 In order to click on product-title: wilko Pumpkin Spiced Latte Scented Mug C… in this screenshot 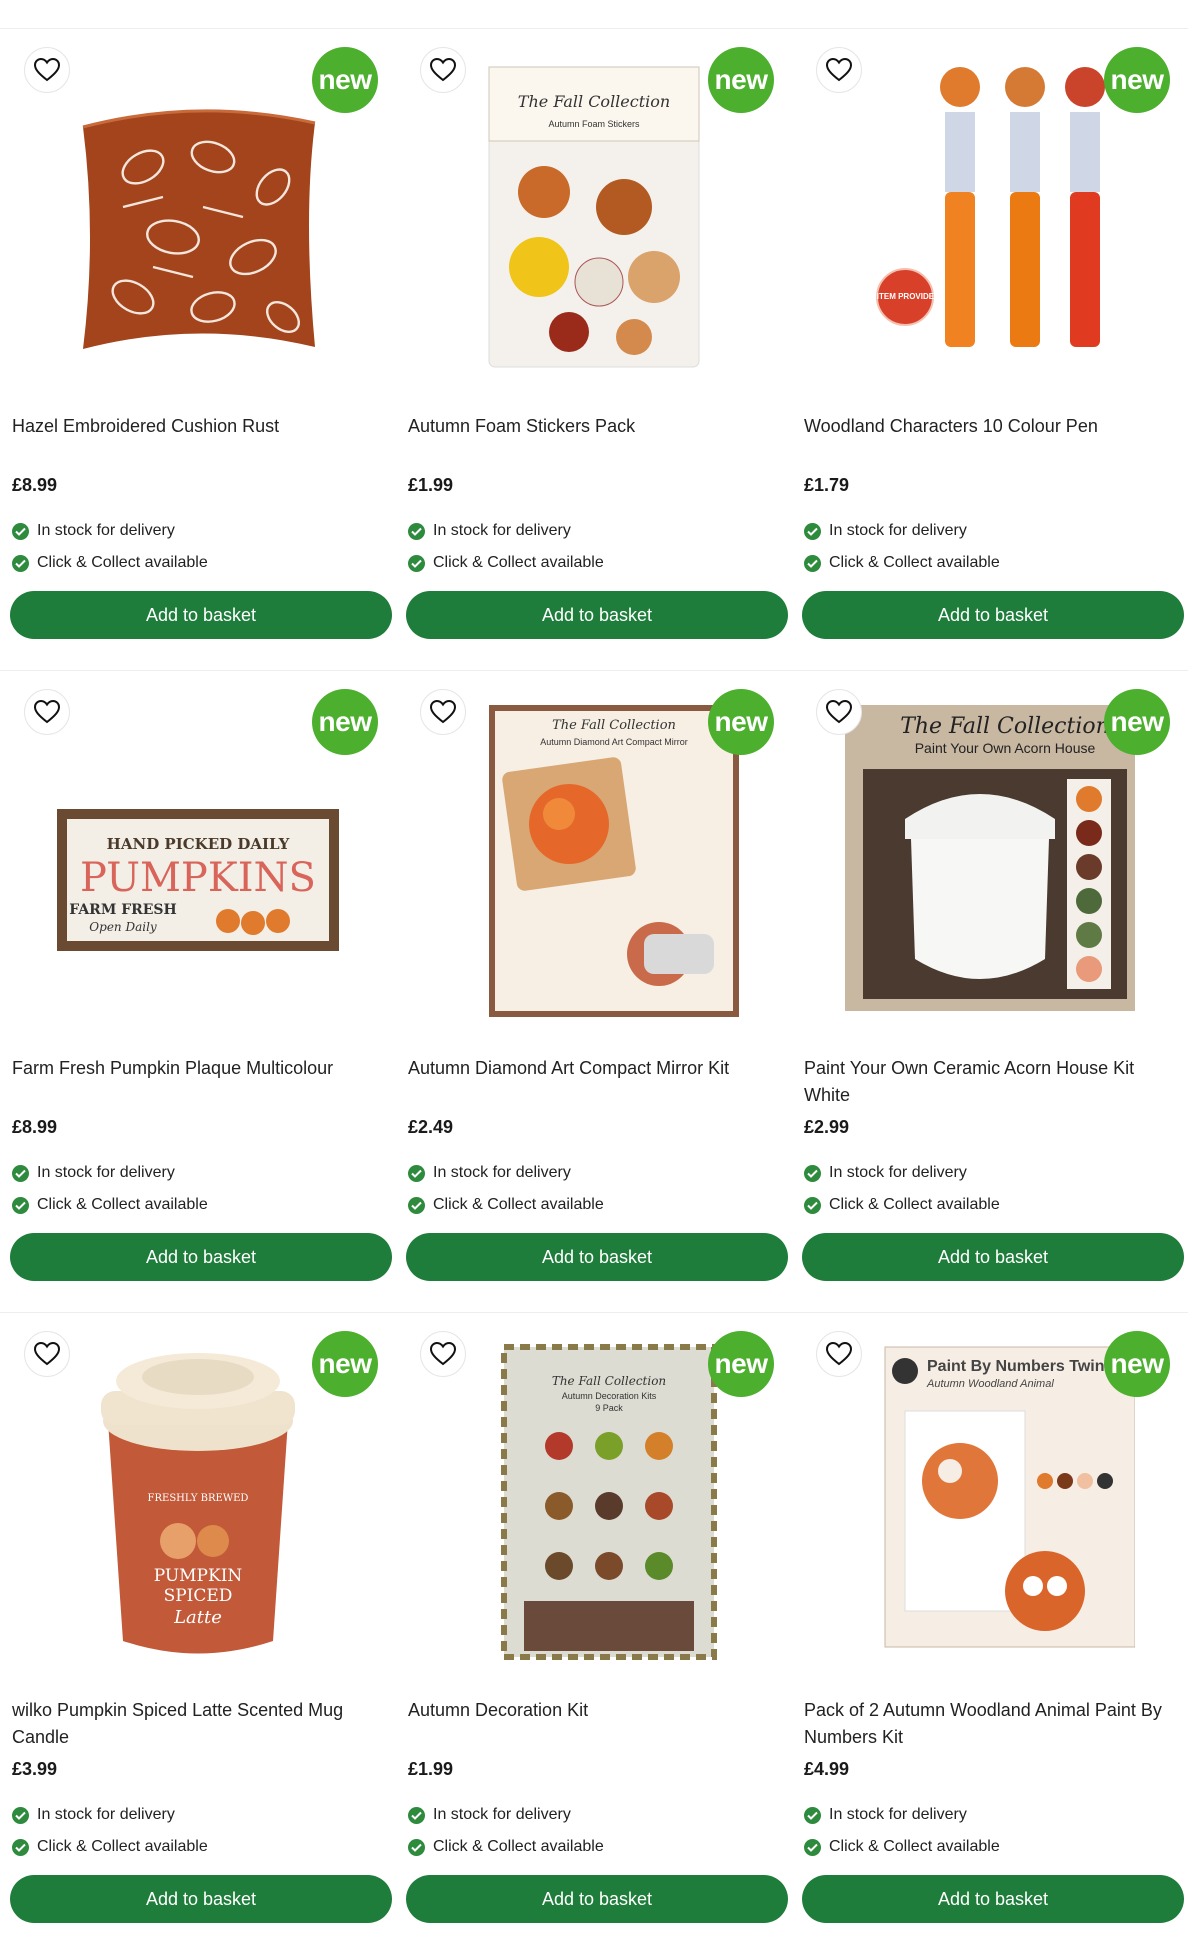, I will do `click(198, 1724)`.